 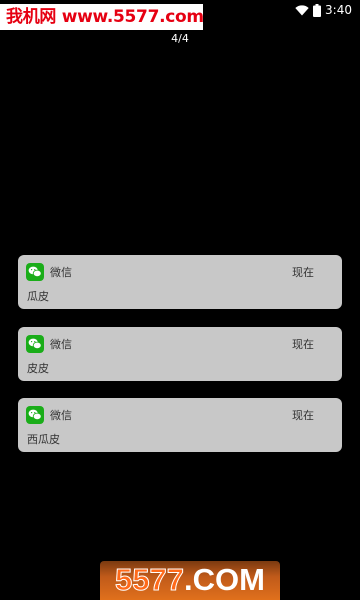 I want to click on watermark-bottom-text: 5577.COM, so click(x=190, y=580).